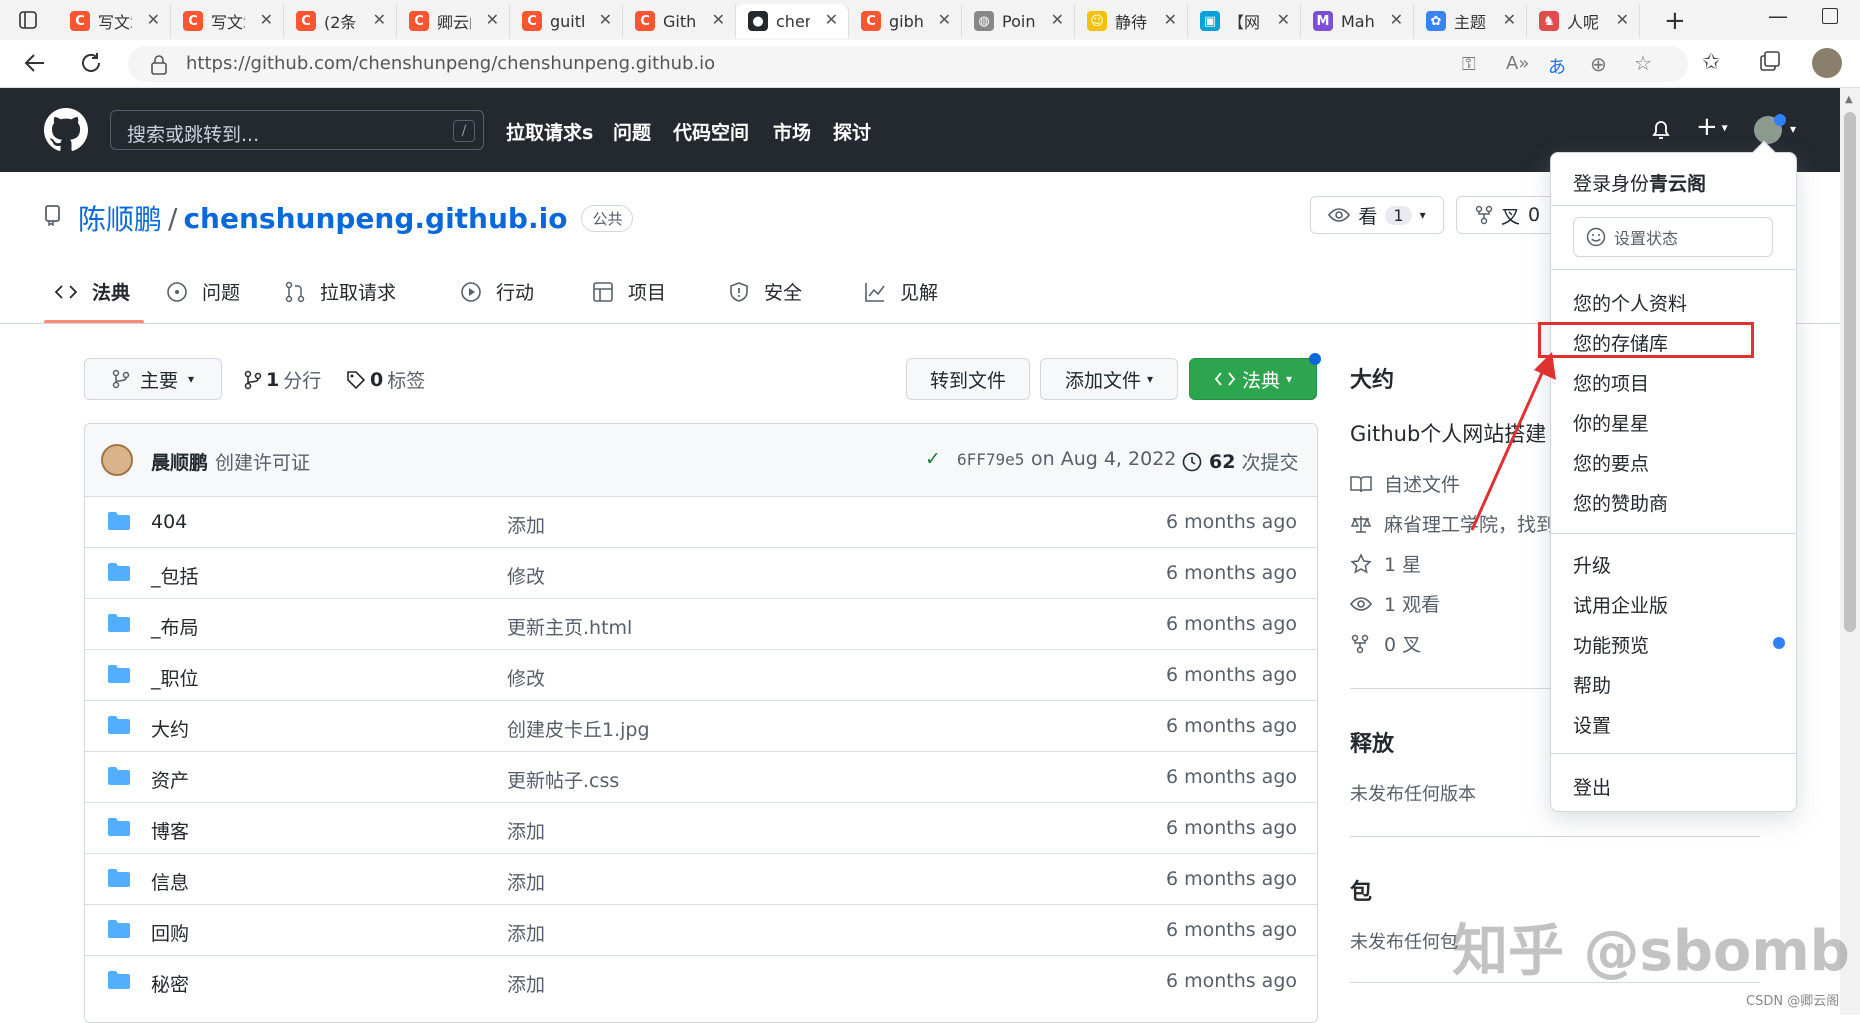 This screenshot has width=1860, height=1023. I want to click on nav-explore: 探讨, so click(852, 131).